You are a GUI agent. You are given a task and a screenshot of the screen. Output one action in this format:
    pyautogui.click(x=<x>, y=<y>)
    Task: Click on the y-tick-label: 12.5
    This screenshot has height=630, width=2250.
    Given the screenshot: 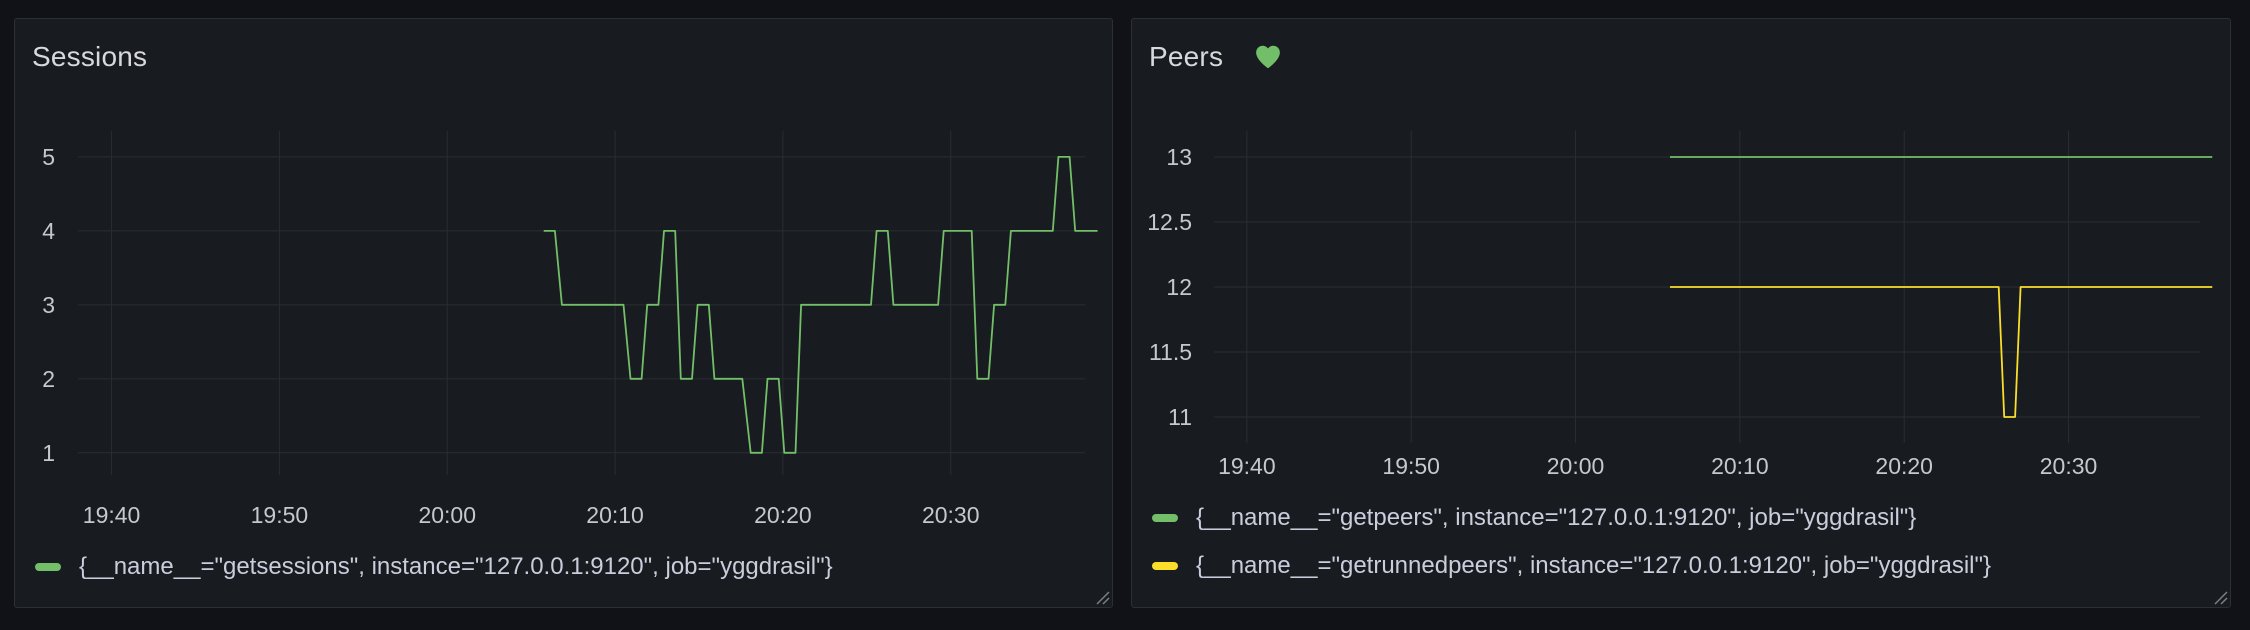 What is the action you would take?
    pyautogui.click(x=1169, y=222)
    